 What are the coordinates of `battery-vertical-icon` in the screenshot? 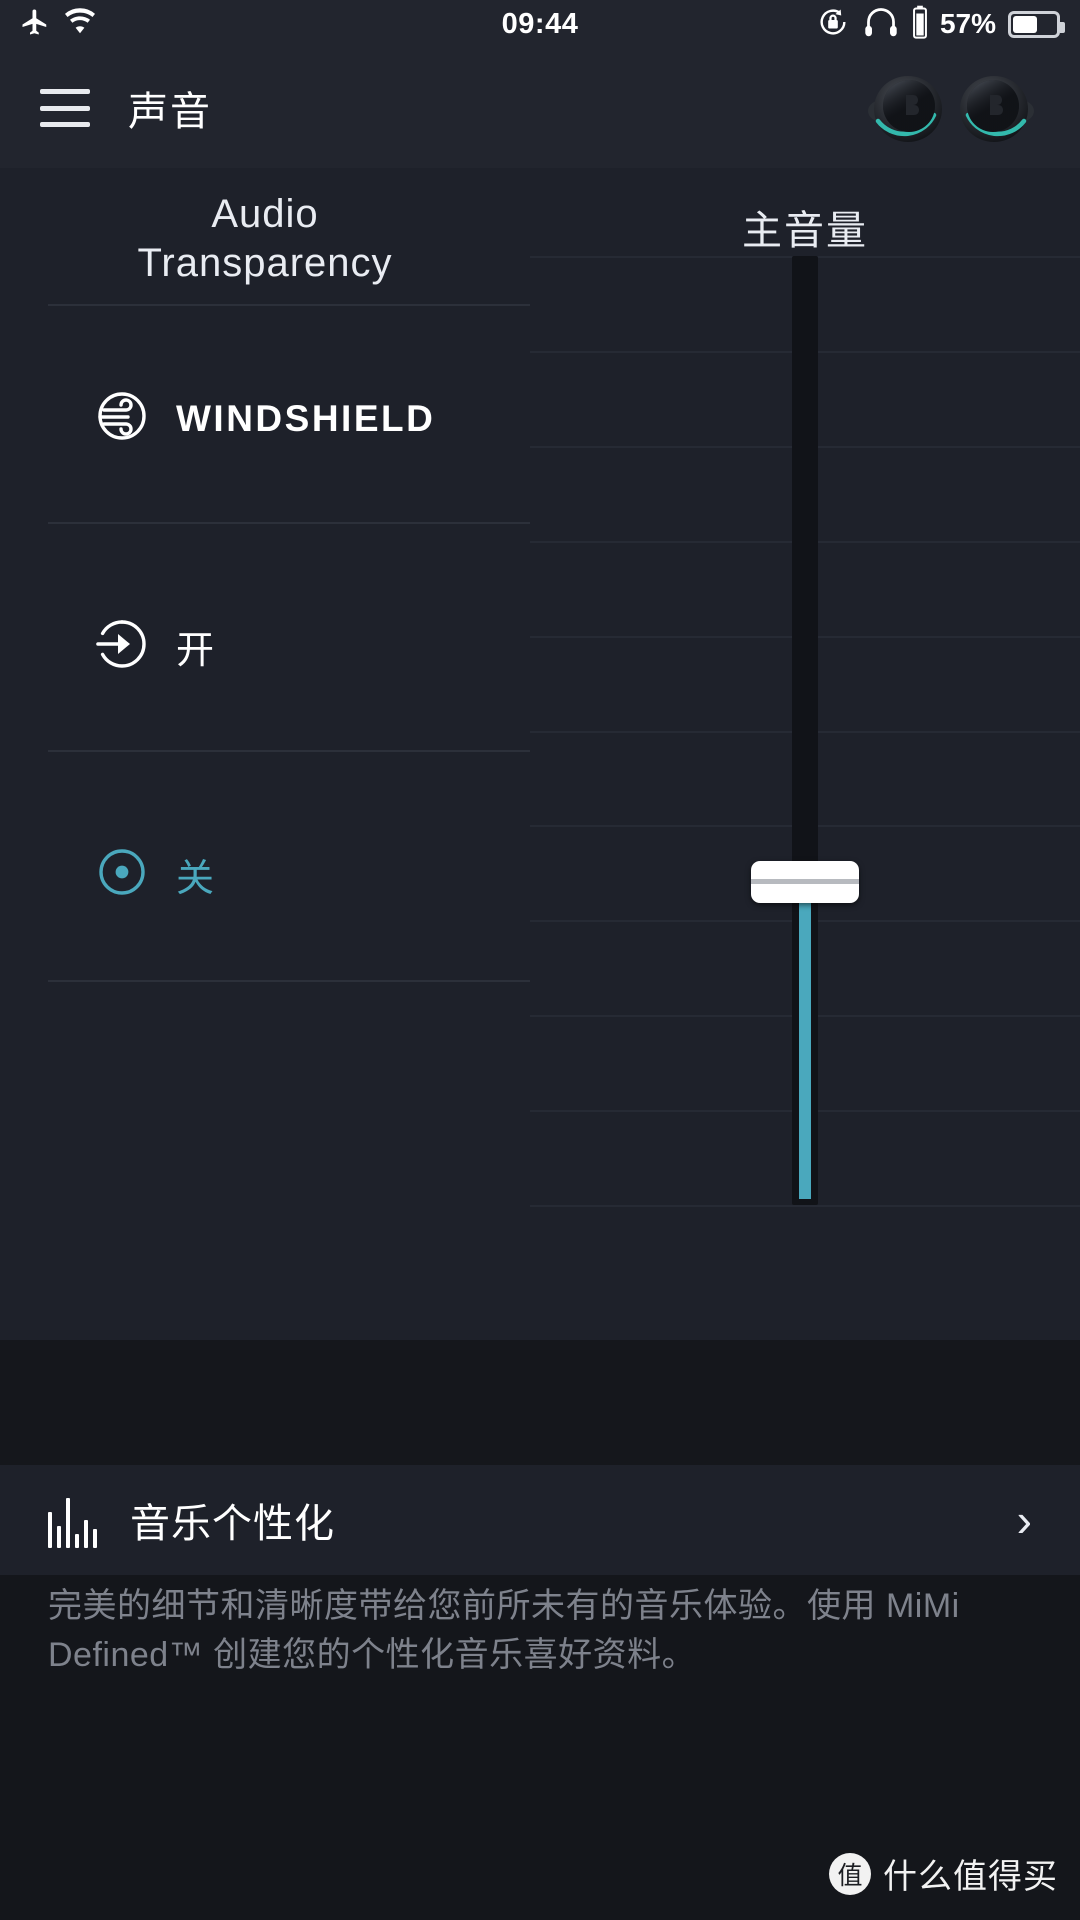 It's located at (920, 24).